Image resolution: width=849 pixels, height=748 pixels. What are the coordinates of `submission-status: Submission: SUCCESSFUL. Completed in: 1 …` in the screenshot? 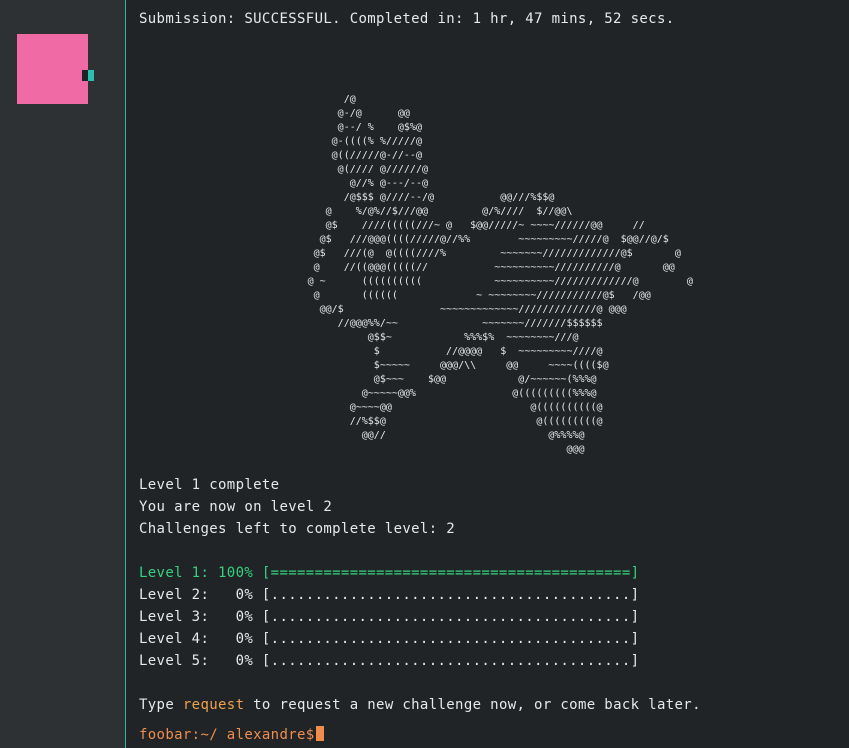 It's located at (407, 19).